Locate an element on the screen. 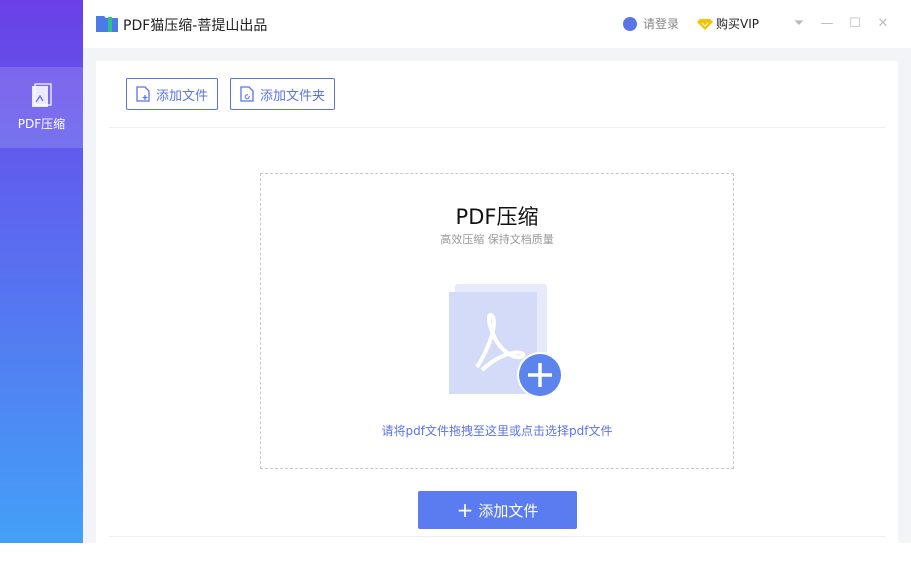 The image size is (911, 564). drop-zone-hint: 请将pdf文件拖拽至这里或点击选择pdf文件 is located at coordinates (497, 430).